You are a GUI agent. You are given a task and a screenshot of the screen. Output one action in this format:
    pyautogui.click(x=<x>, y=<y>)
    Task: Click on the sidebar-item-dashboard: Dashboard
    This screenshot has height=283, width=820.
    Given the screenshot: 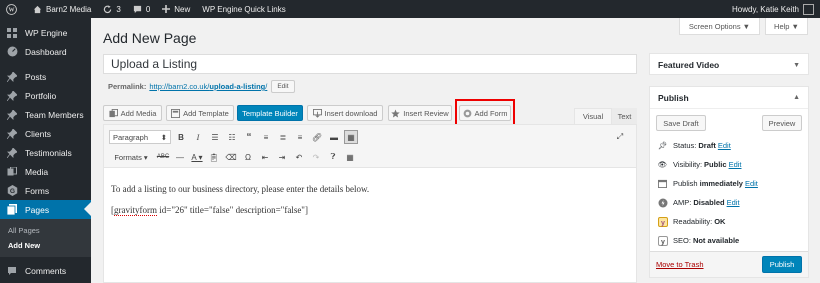 What is the action you would take?
    pyautogui.click(x=45, y=51)
    